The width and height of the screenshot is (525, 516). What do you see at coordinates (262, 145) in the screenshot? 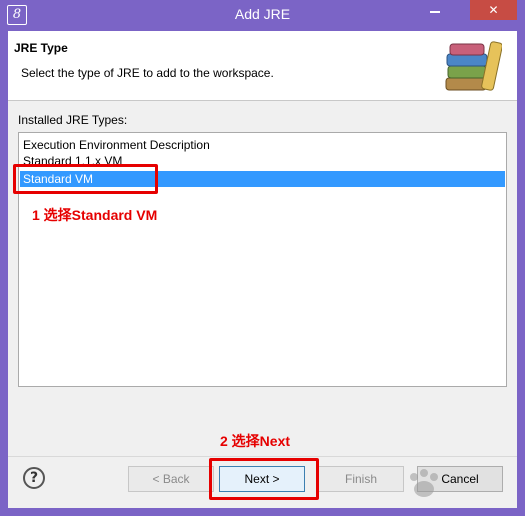
I see `list-item: Execution Environment Description` at bounding box center [262, 145].